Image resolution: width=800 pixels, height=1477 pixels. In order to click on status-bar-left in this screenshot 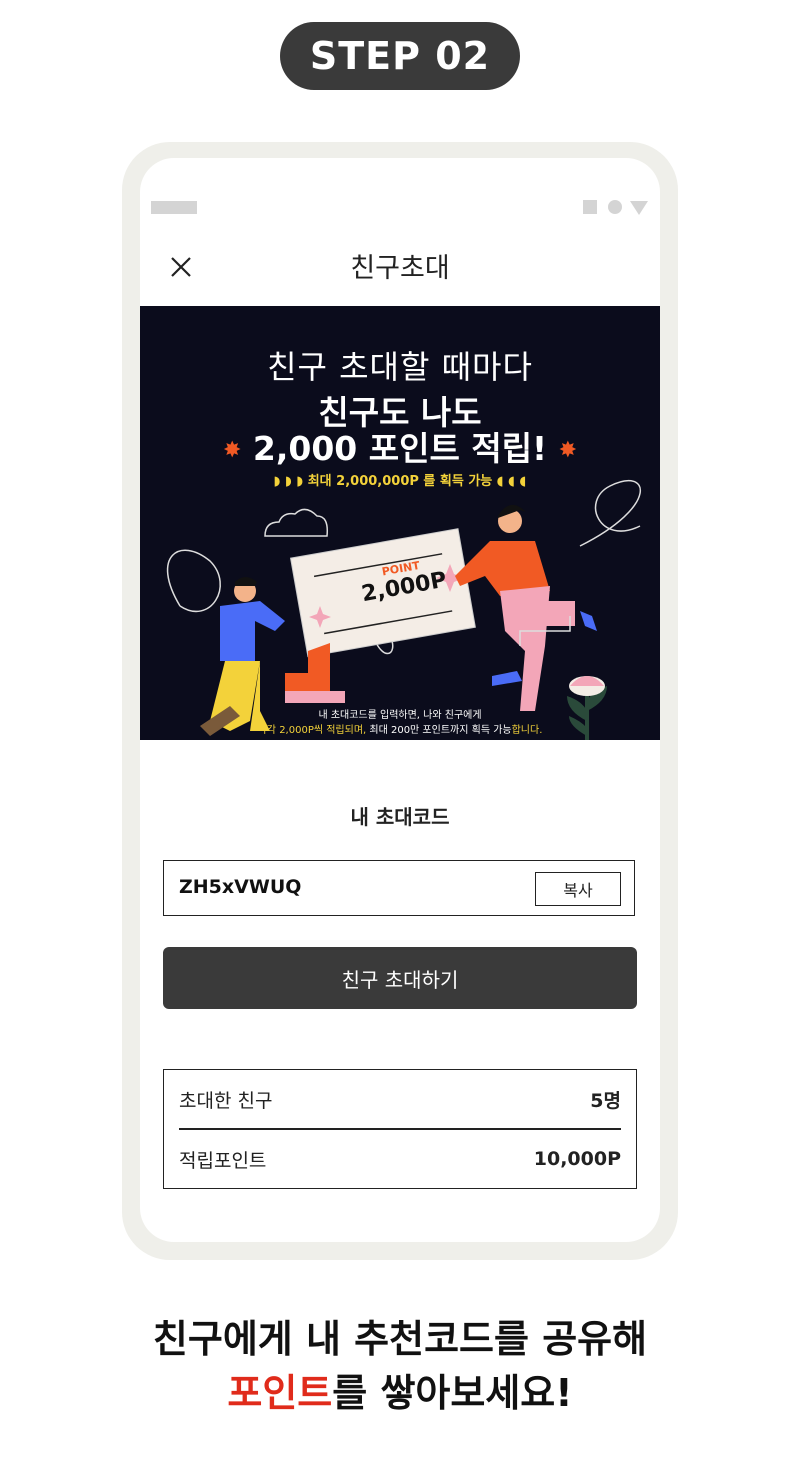, I will do `click(174, 207)`.